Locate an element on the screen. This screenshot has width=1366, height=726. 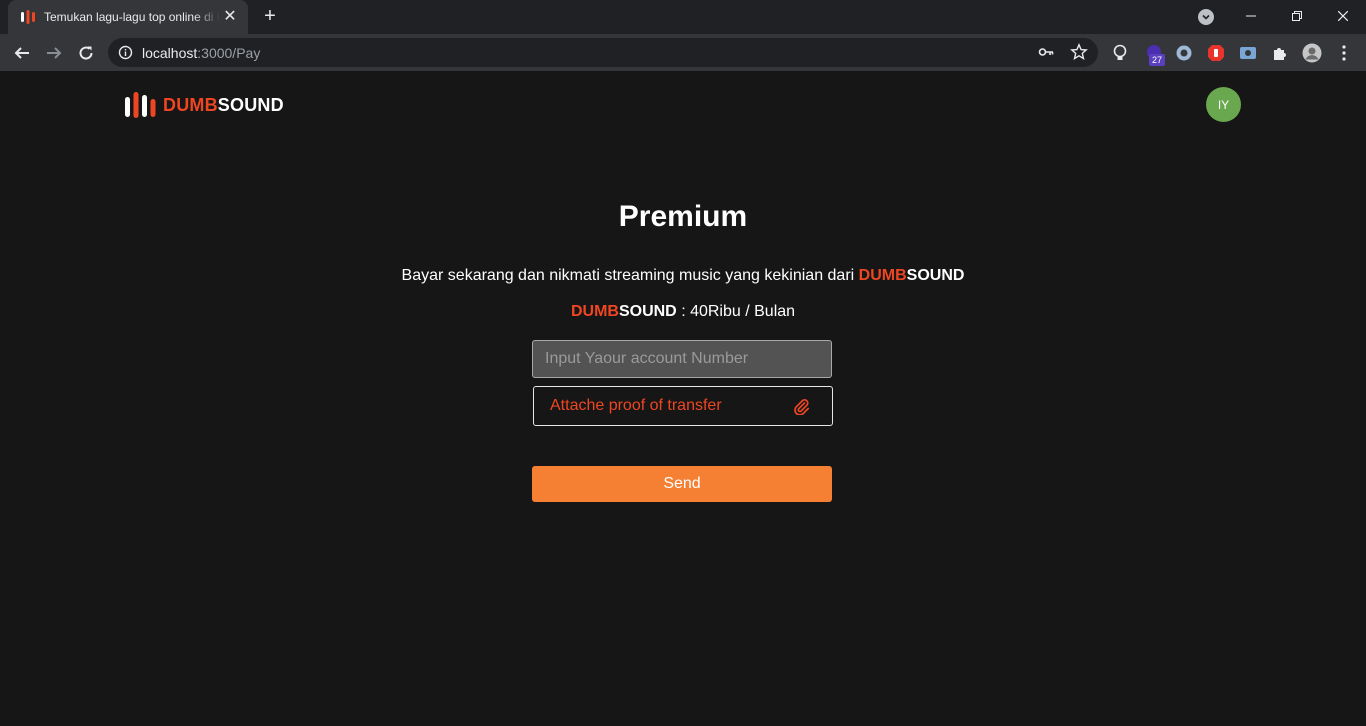
send-button: Send is located at coordinates (682, 484).